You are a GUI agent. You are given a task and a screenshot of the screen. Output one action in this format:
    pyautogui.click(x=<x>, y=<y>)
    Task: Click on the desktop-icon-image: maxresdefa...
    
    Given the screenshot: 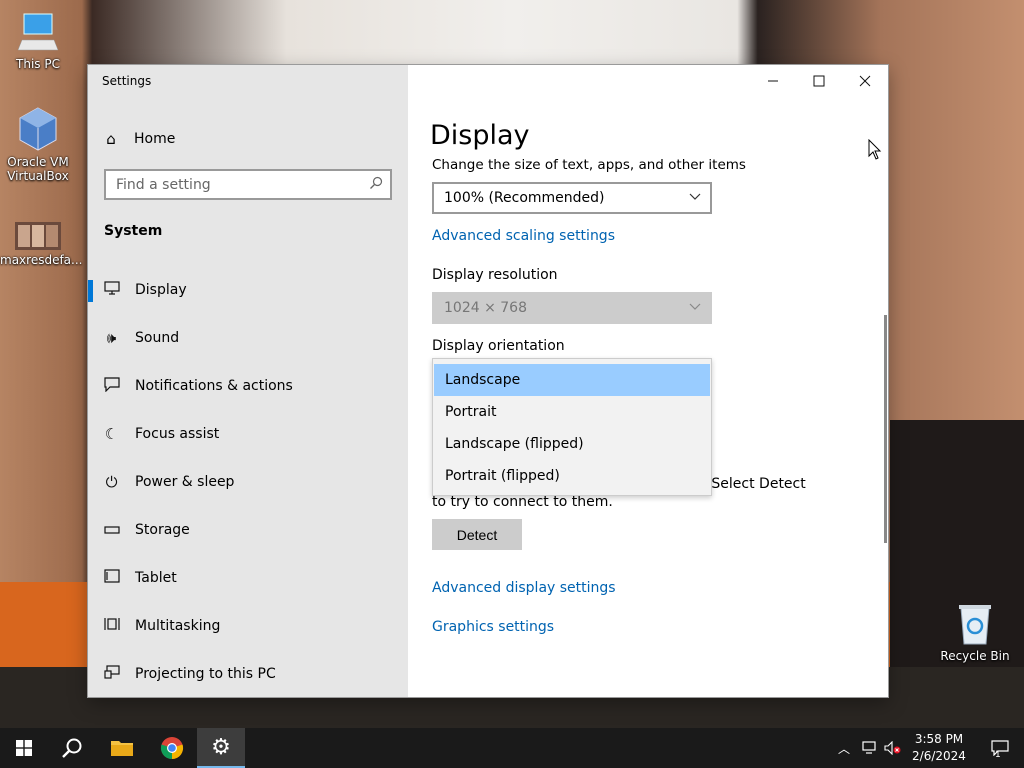 What is the action you would take?
    pyautogui.click(x=41, y=244)
    